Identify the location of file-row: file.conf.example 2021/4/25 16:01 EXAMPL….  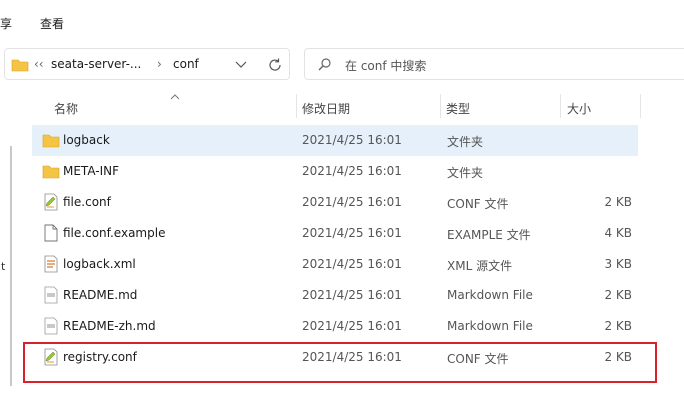
(335, 233).